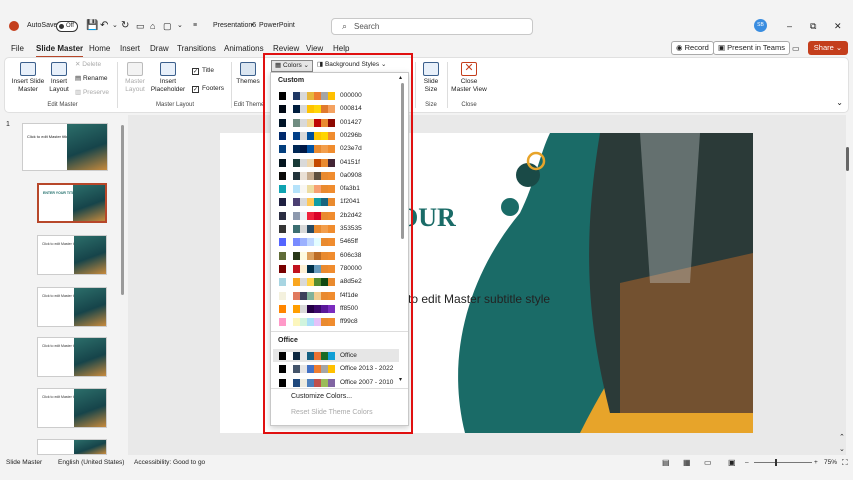  I want to click on insert-slide-master-button: Insert Slide Master, so click(28, 78).